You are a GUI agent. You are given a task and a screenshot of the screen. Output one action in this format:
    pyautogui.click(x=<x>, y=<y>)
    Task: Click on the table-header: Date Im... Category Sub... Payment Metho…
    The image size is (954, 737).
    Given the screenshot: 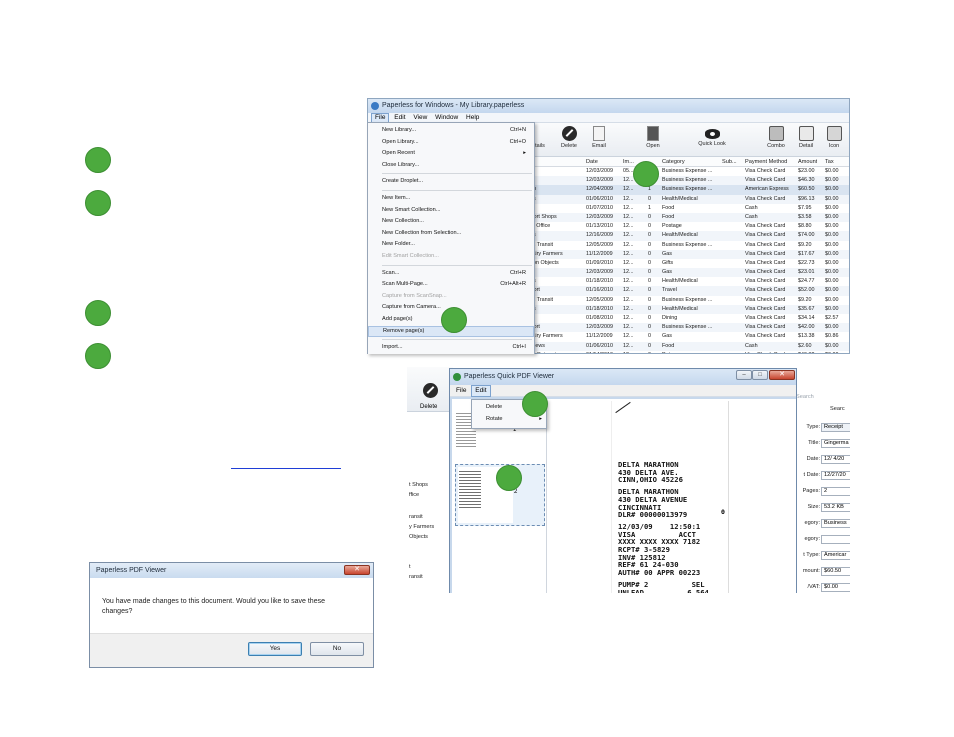 What is the action you would take?
    pyautogui.click(x=686, y=162)
    